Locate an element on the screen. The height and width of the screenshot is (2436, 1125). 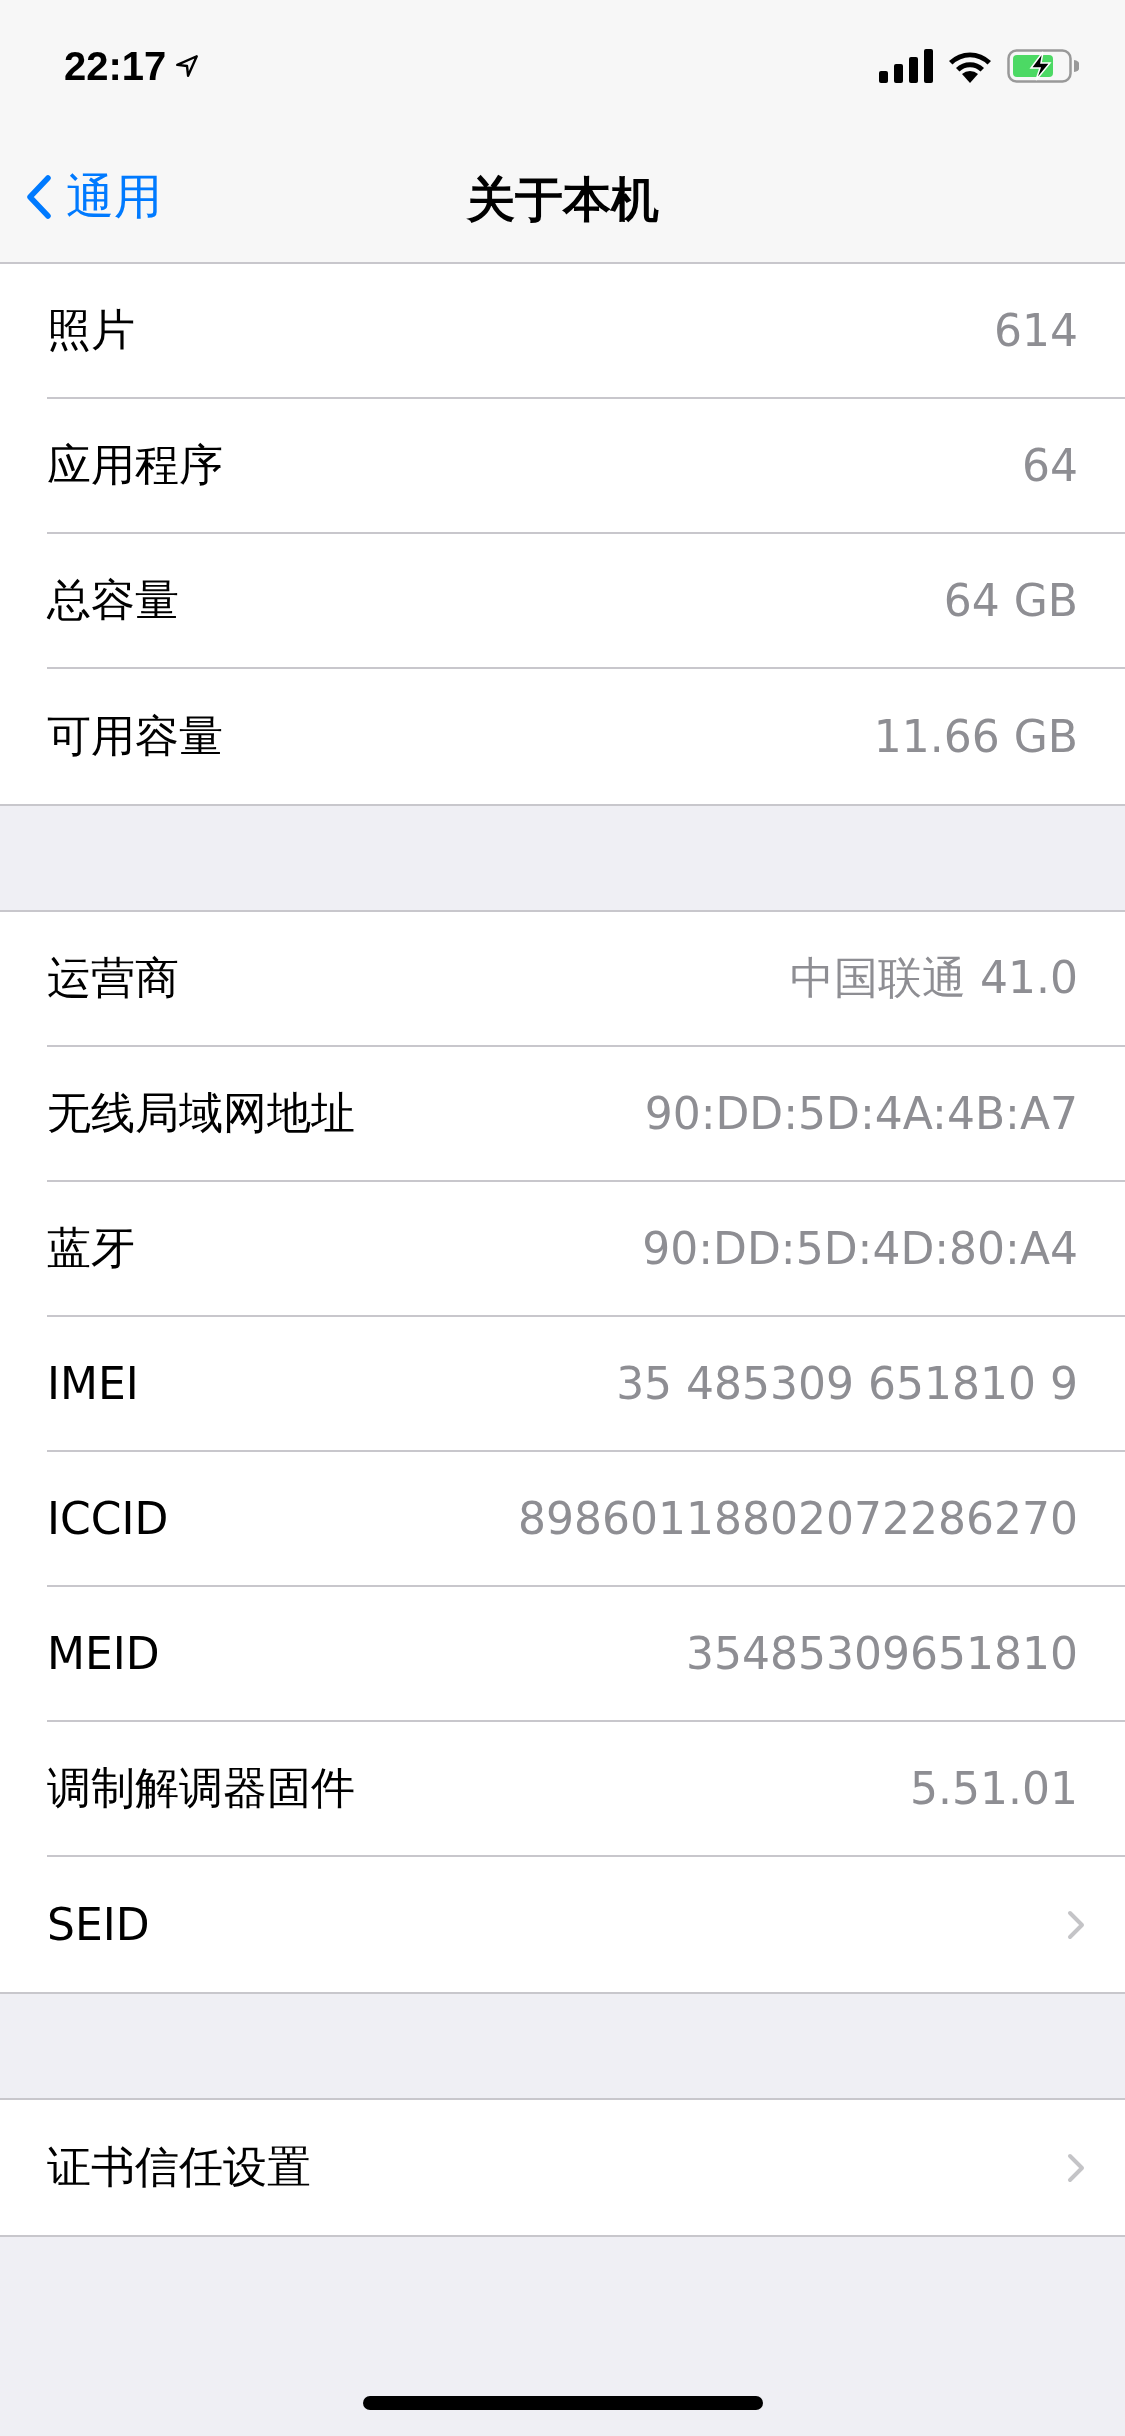
row-value: 中国联通 41.0 is located at coordinates (934, 978).